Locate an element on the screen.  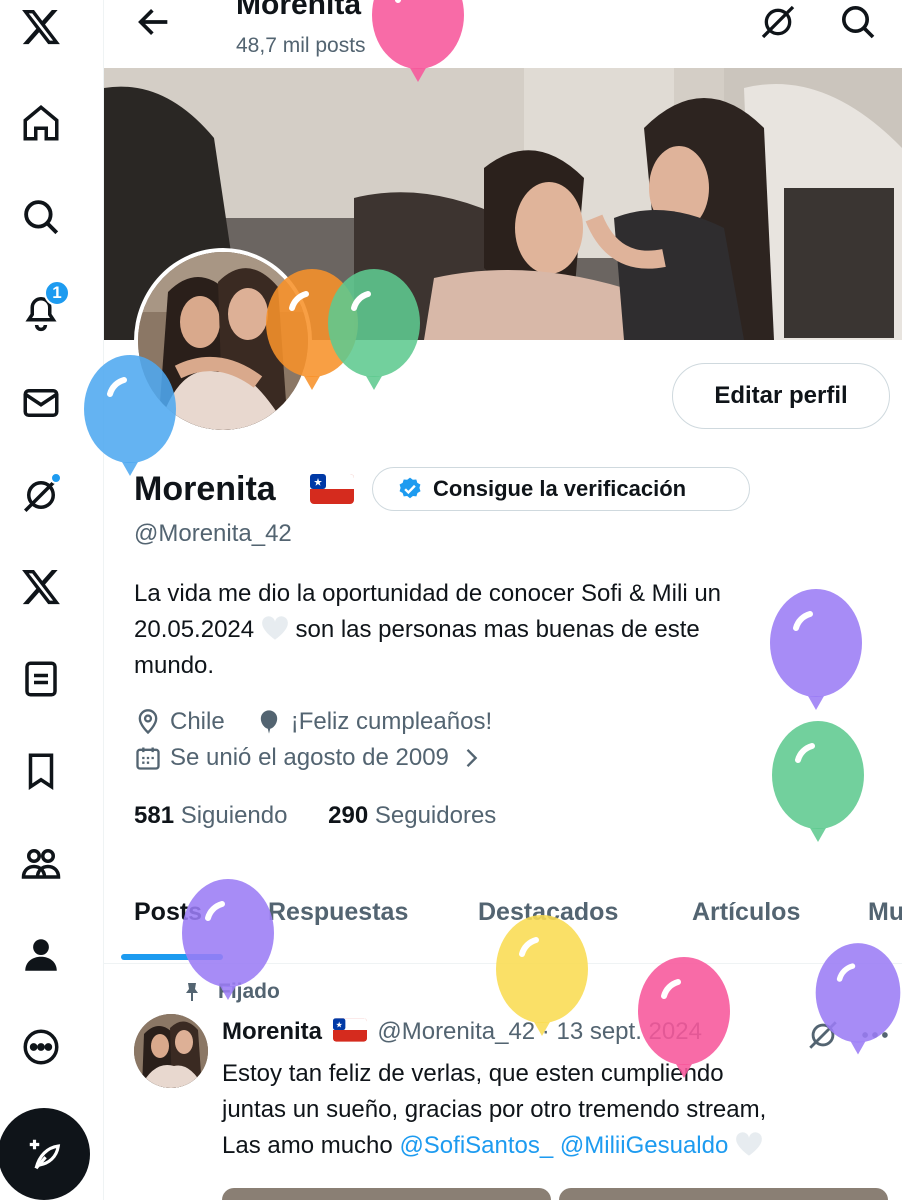
tweet-avatar-photo is located at coordinates (171, 1051).